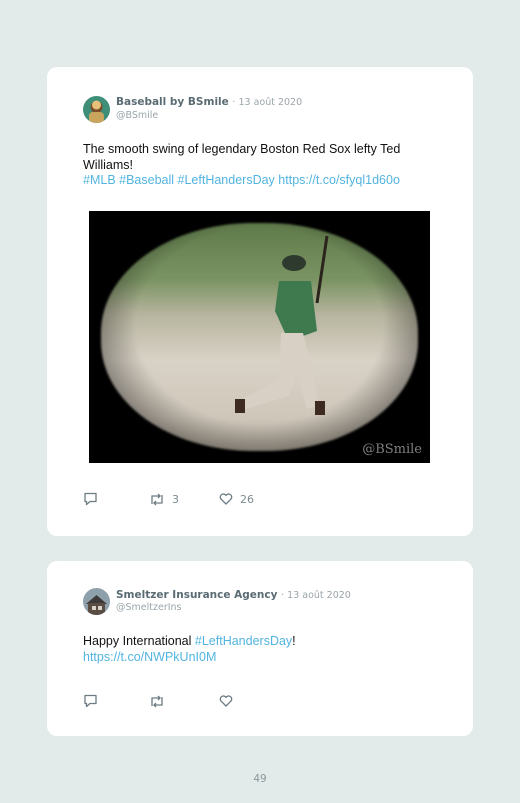 The width and height of the screenshot is (520, 803). What do you see at coordinates (260, 779) in the screenshot?
I see `page-number: 49` at bounding box center [260, 779].